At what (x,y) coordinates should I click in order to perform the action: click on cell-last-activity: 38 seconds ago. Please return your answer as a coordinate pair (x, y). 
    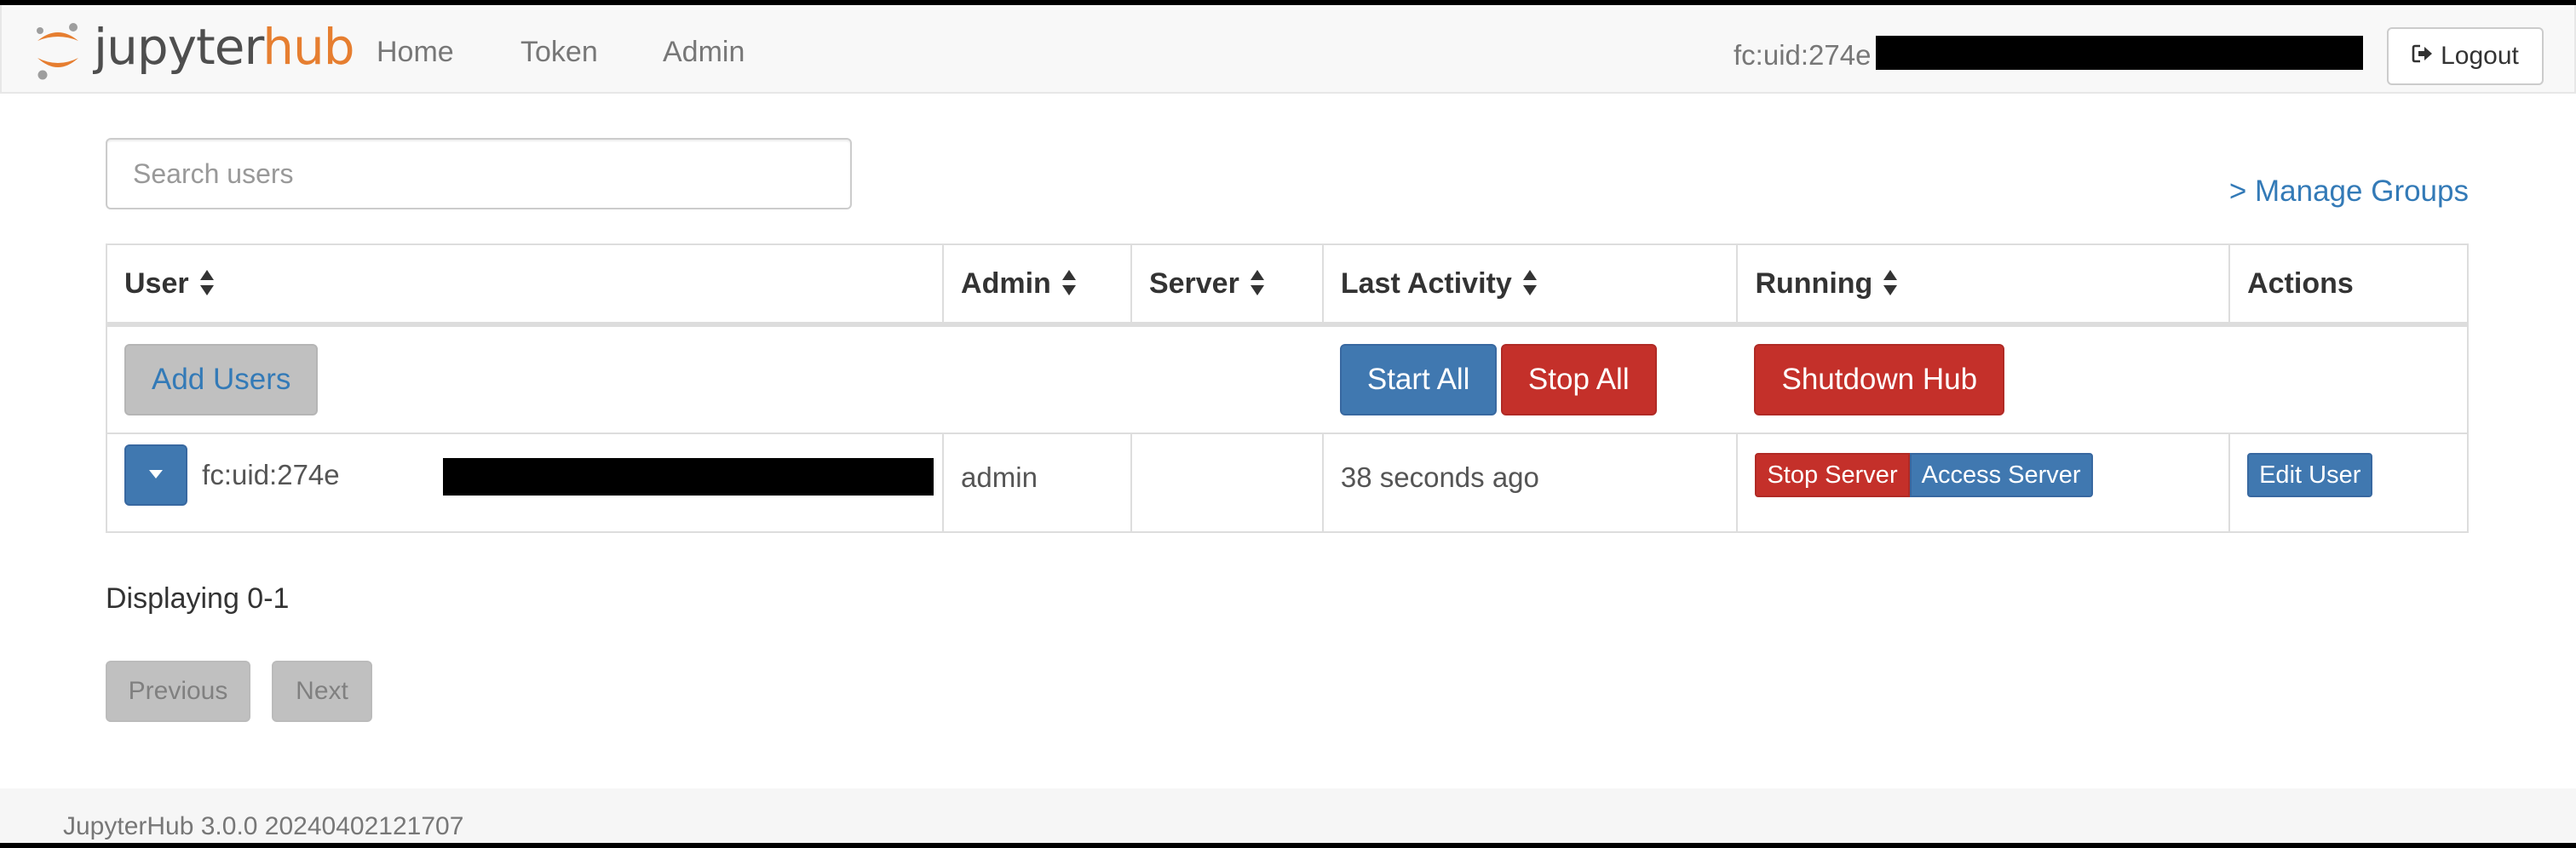
    Looking at the image, I should click on (1530, 483).